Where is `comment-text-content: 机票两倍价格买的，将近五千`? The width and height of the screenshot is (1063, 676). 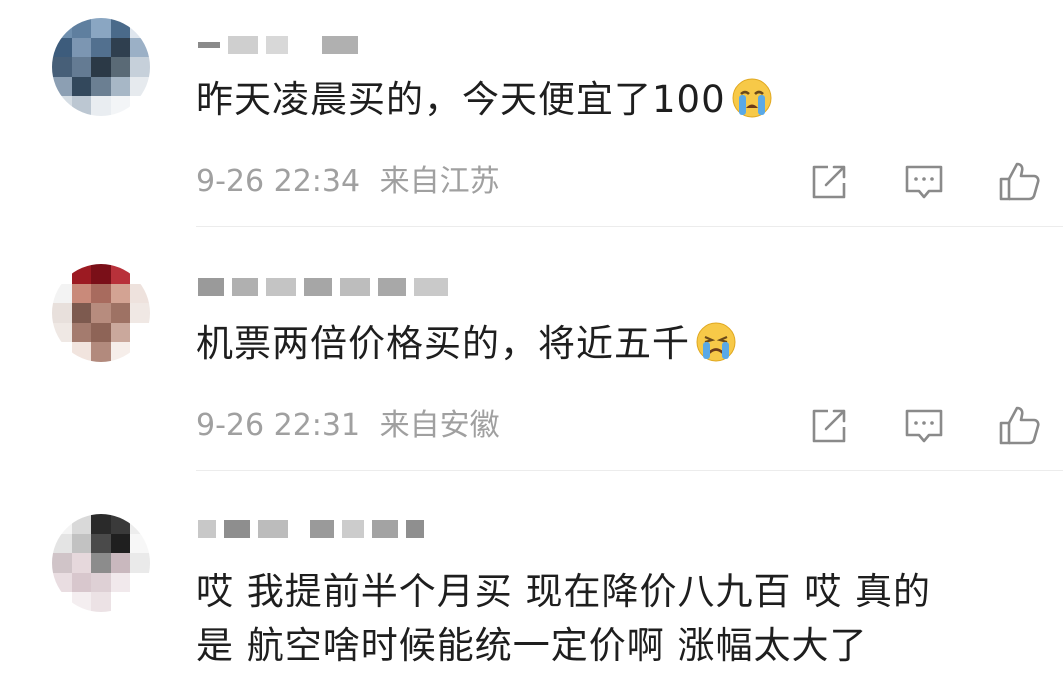
comment-text-content: 机票两倍价格买的，将近五千 is located at coordinates (443, 343).